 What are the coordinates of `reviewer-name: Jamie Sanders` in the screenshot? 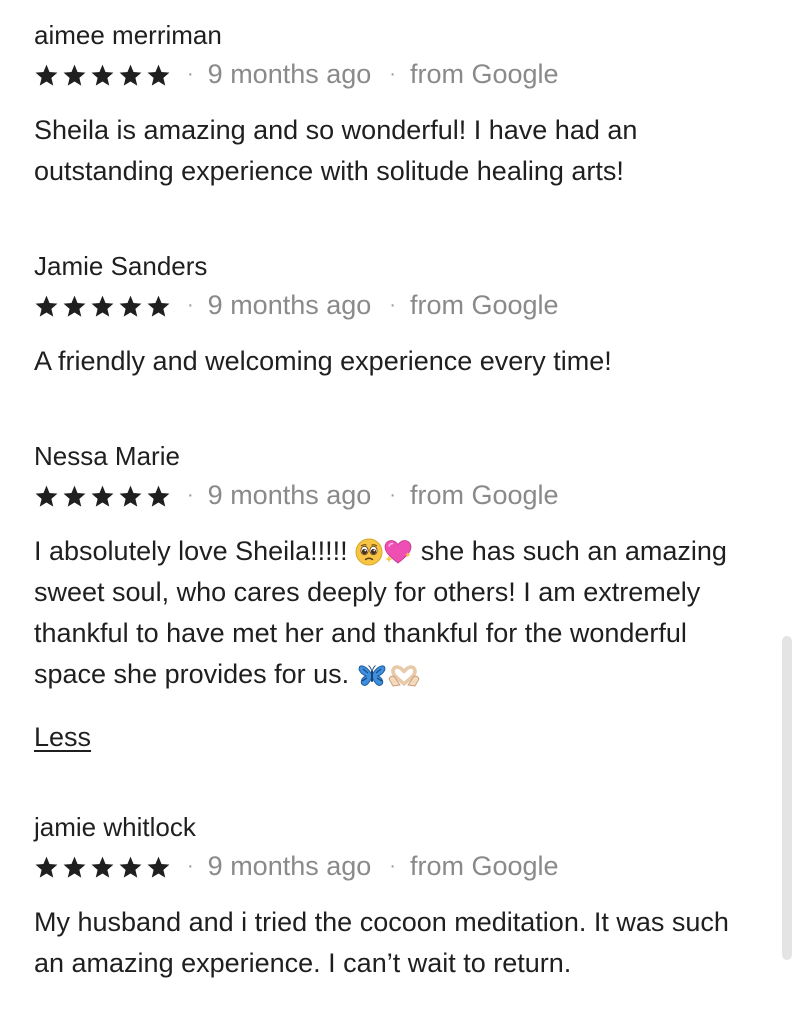 It's located at (121, 266).